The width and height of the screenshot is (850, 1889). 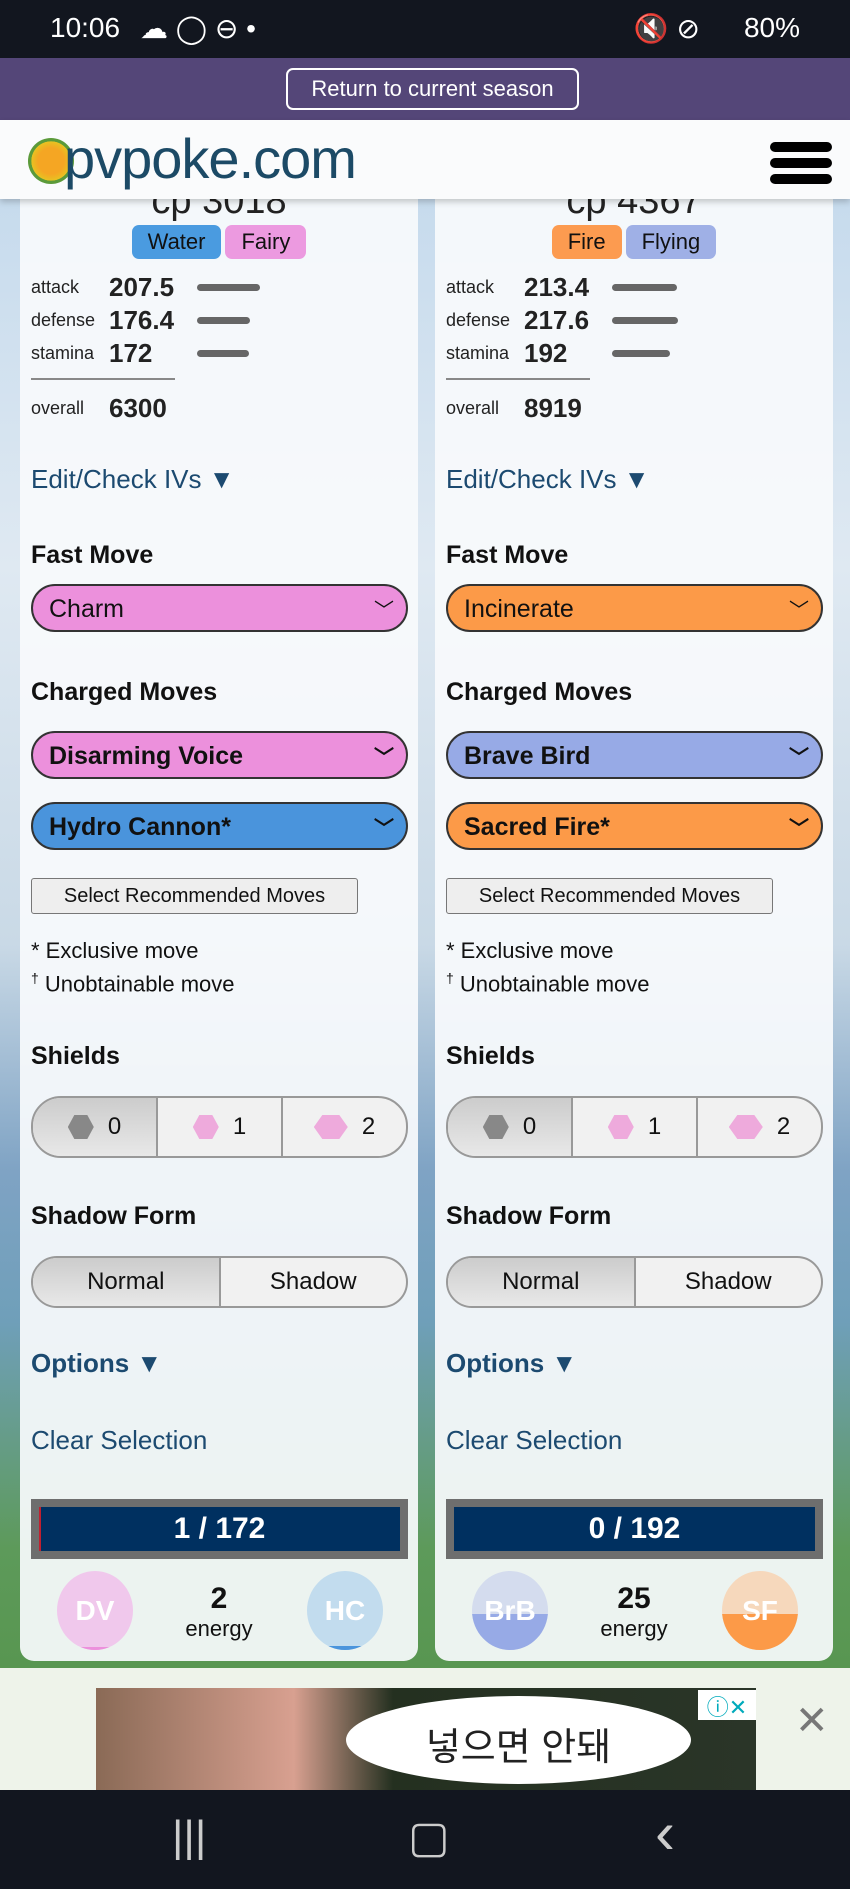 What do you see at coordinates (665, 1832) in the screenshot?
I see `back-button: ‹` at bounding box center [665, 1832].